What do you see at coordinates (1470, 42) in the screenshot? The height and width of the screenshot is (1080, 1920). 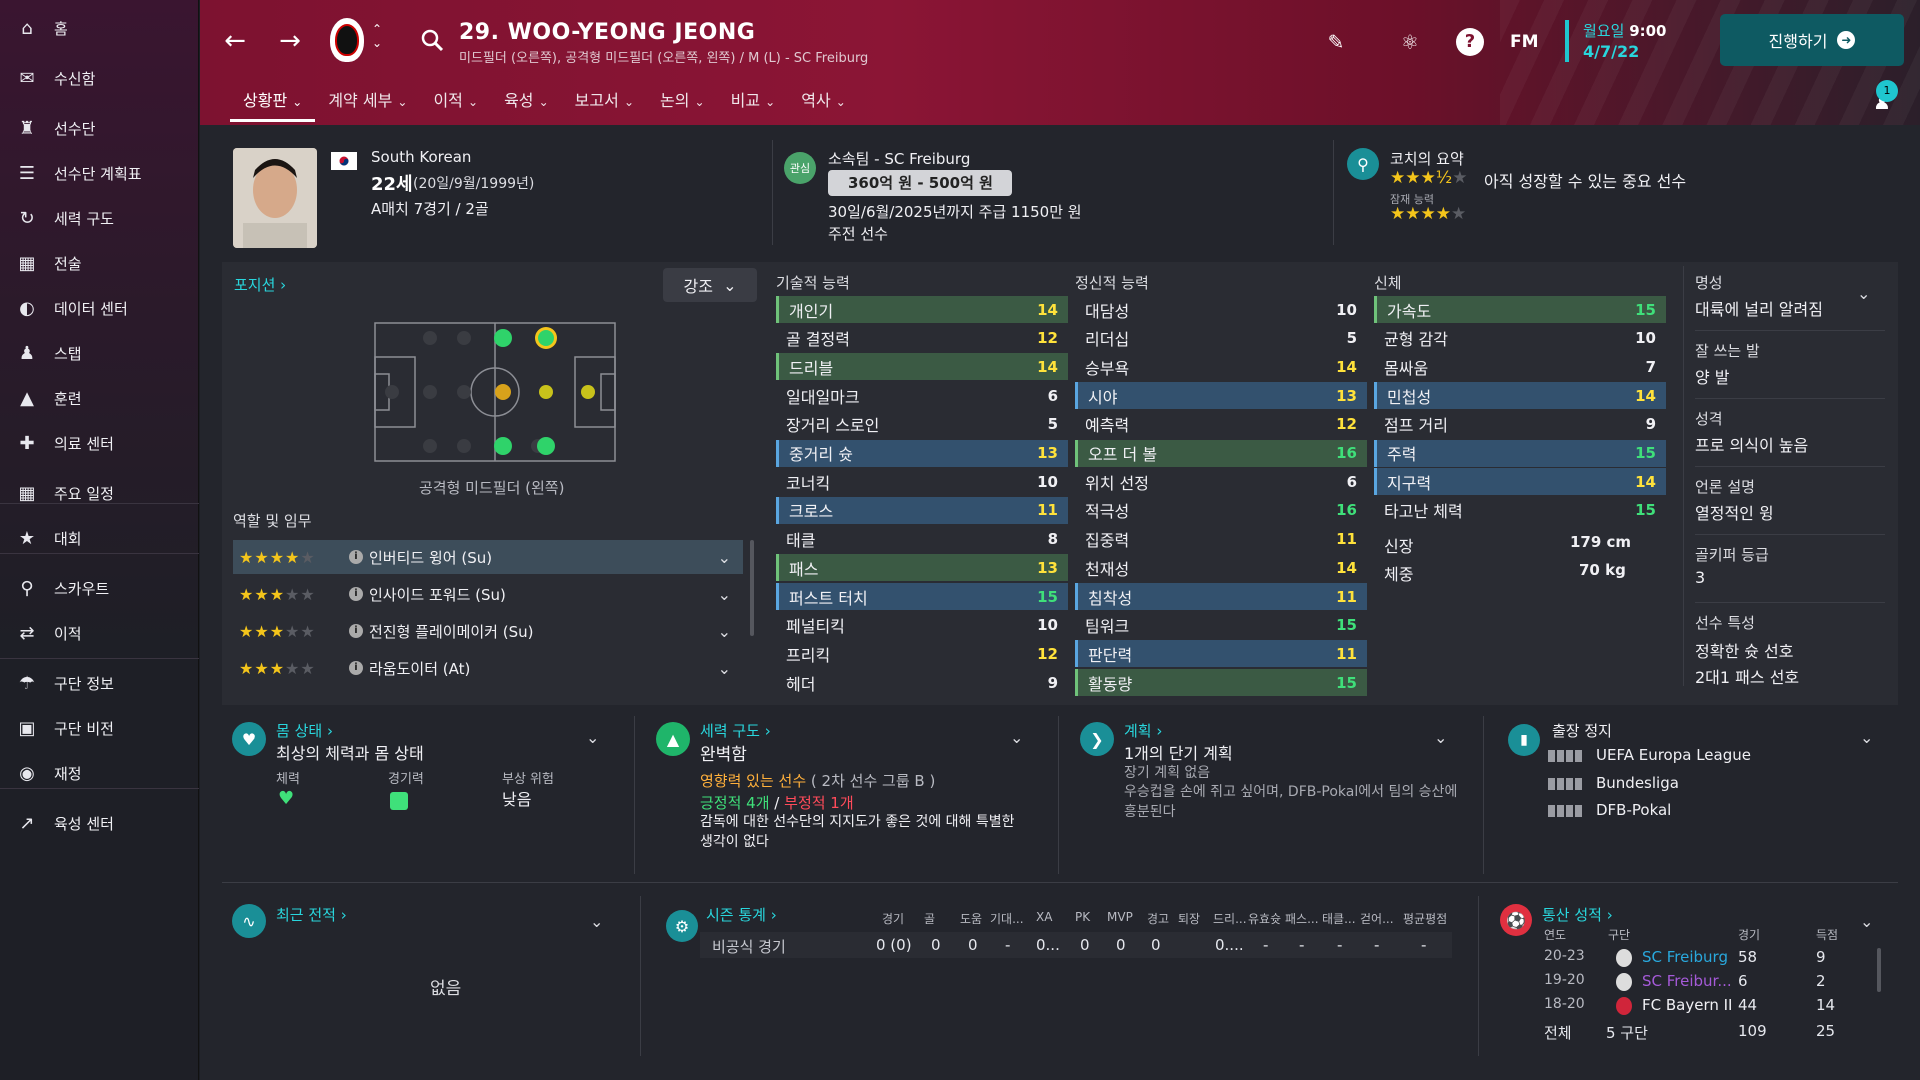 I see `help-icon: ?` at bounding box center [1470, 42].